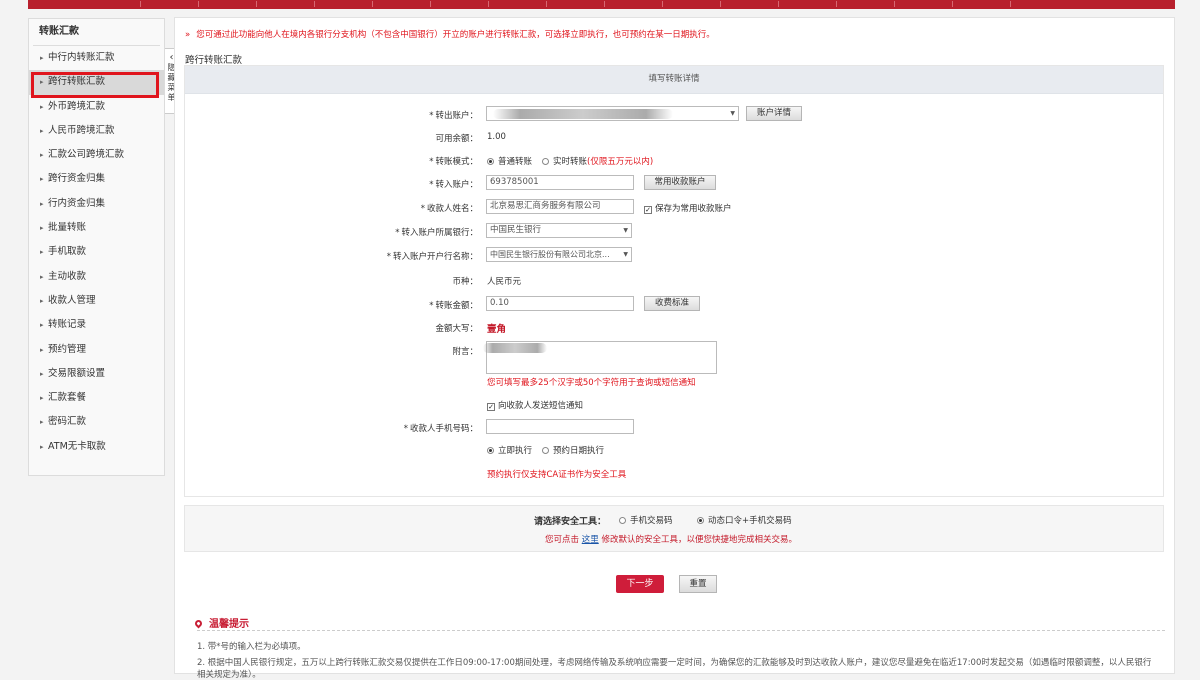 The width and height of the screenshot is (1200, 680). I want to click on sidebar-item: ▸ 交易限额设置, so click(96, 374).